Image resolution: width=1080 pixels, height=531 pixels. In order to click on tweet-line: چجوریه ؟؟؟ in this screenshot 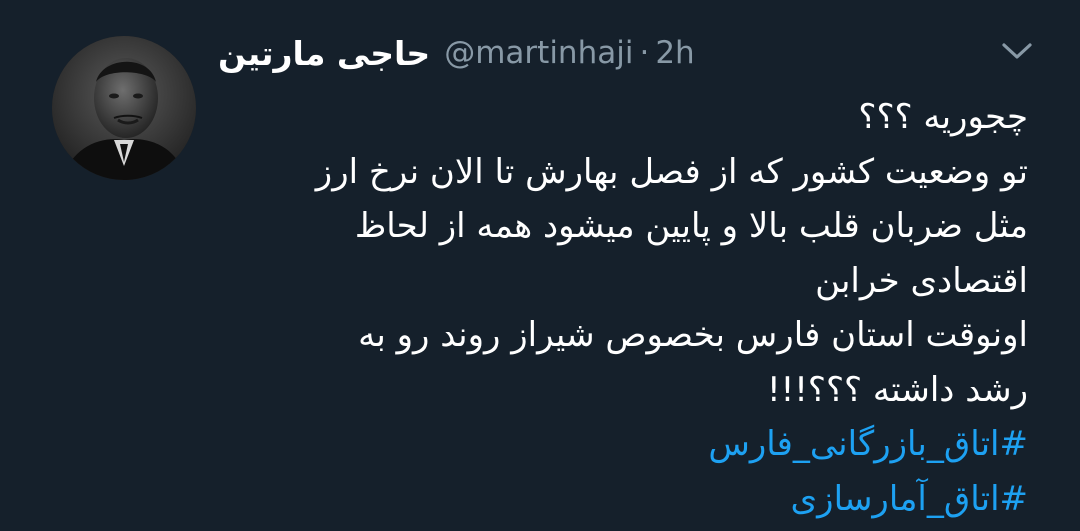, I will do `click(943, 117)`.